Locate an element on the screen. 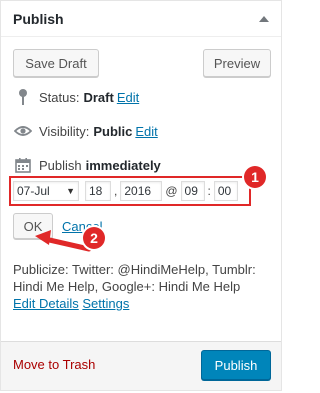  status-row: Status: Draft Edit is located at coordinates (76, 97).